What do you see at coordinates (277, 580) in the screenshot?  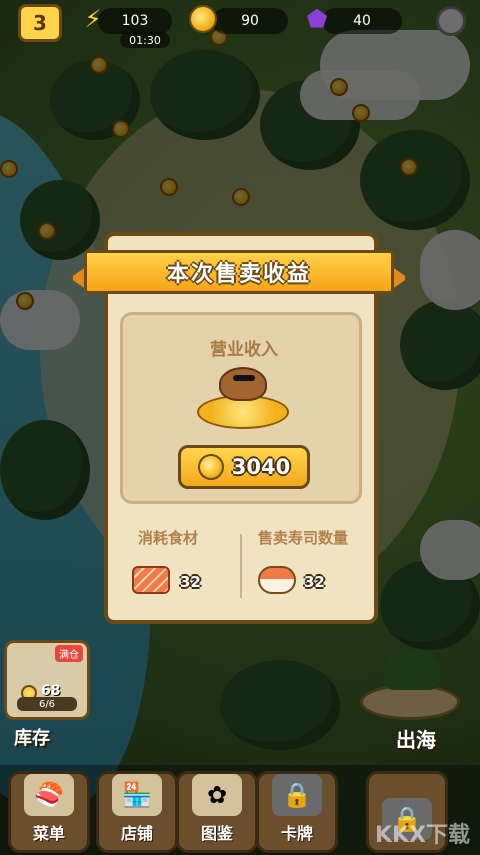 I see `sushi-icon` at bounding box center [277, 580].